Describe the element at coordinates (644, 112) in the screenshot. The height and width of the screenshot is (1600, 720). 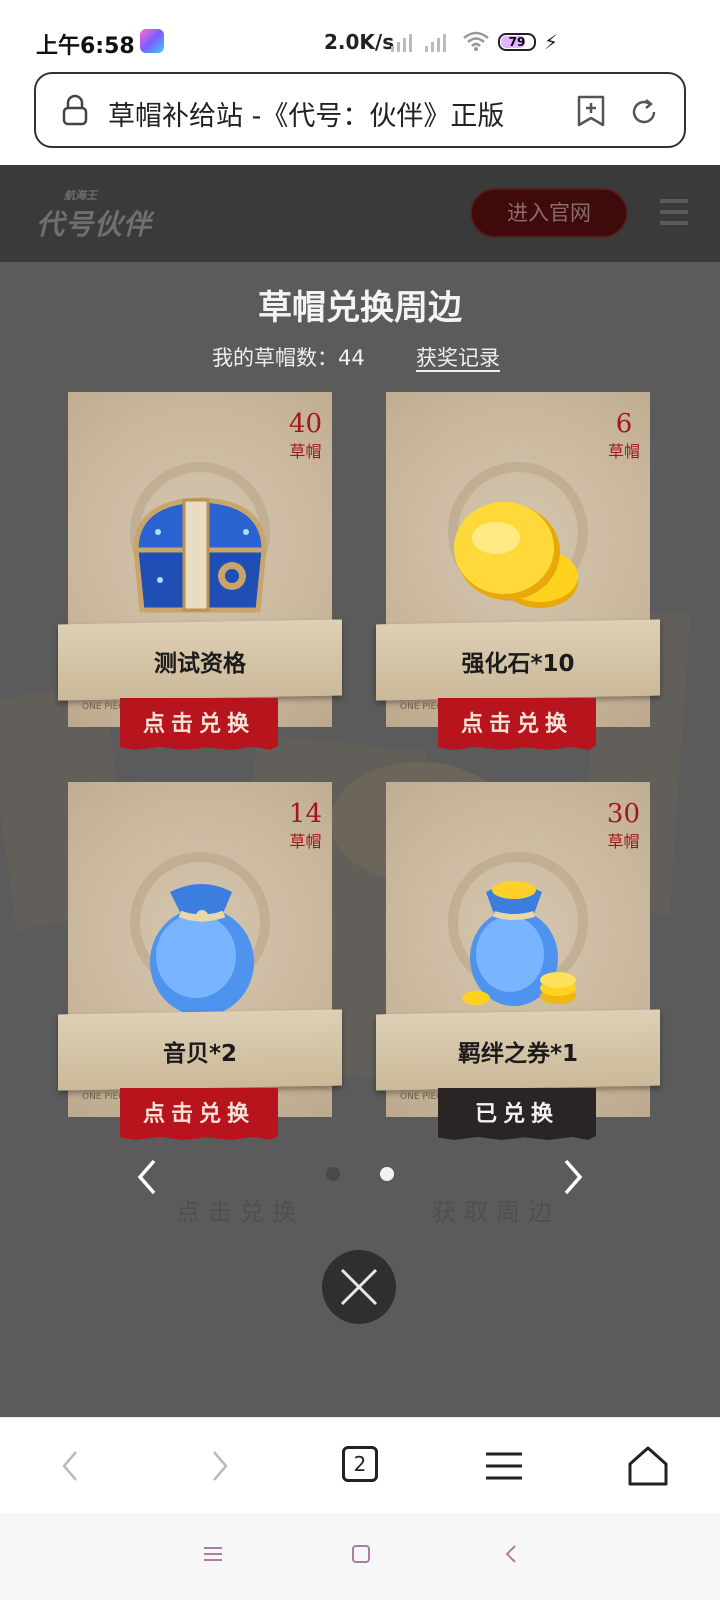
I see `reload-icon` at that location.